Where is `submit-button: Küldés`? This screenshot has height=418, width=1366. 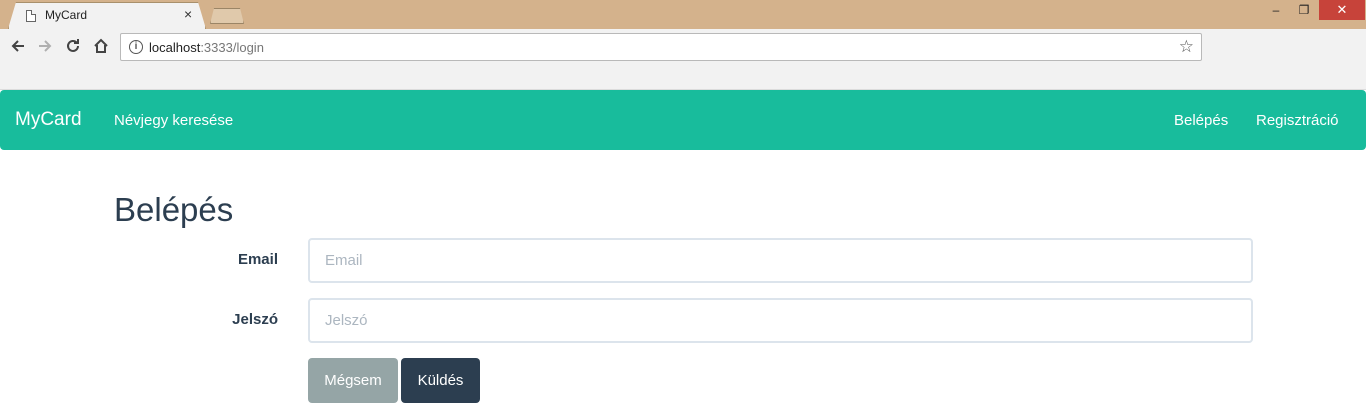 submit-button: Küldés is located at coordinates (440, 380).